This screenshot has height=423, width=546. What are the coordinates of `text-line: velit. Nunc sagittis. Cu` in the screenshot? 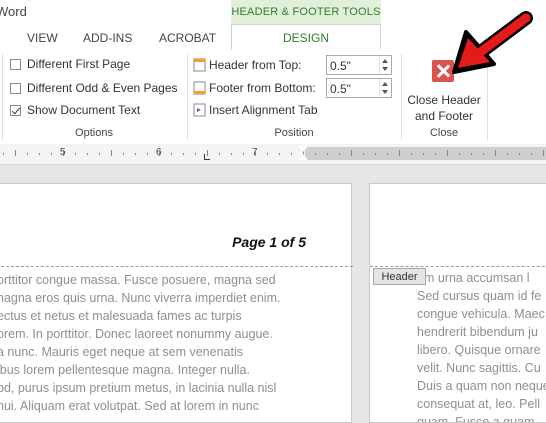 It's located at (479, 368).